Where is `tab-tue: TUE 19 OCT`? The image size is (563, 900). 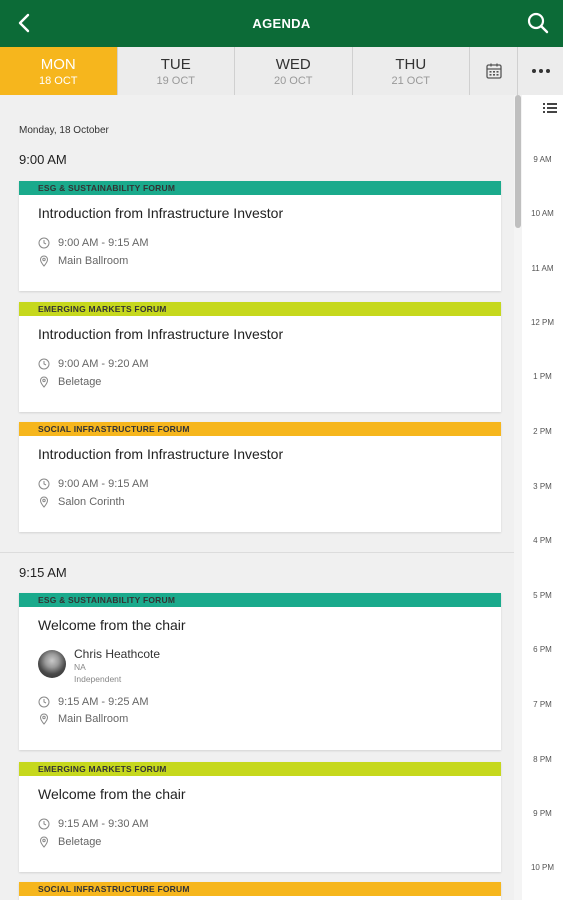
tab-tue: TUE 19 OCT is located at coordinates (176, 71).